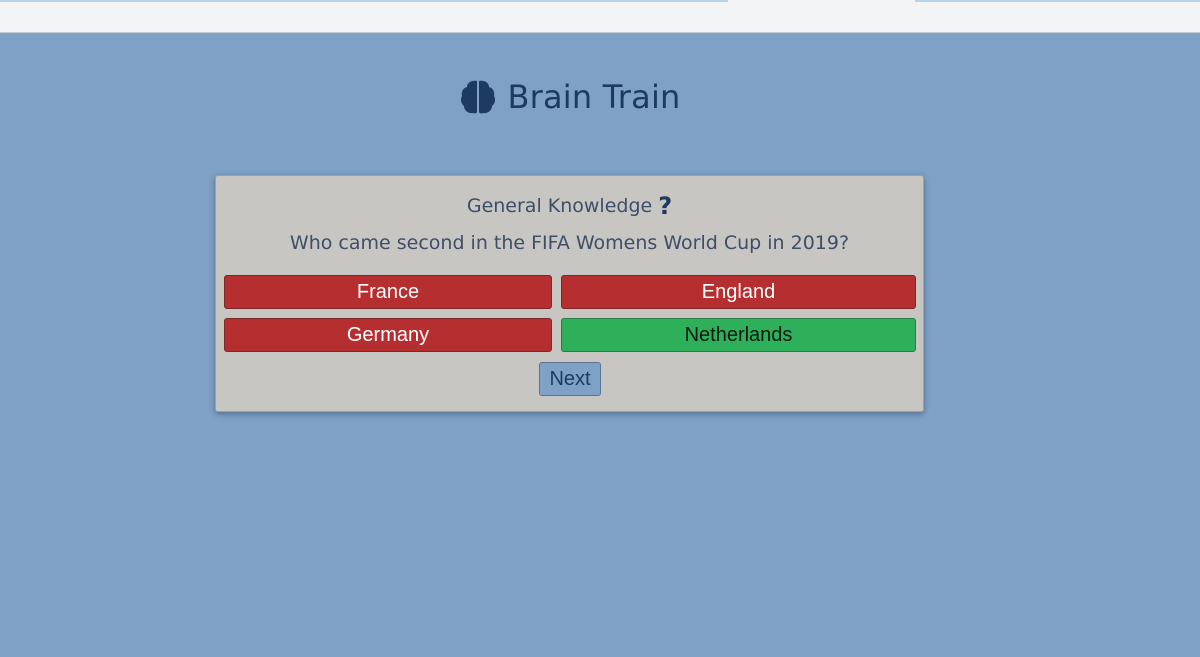 Image resolution: width=1200 pixels, height=657 pixels. I want to click on next-button: Next, so click(570, 379).